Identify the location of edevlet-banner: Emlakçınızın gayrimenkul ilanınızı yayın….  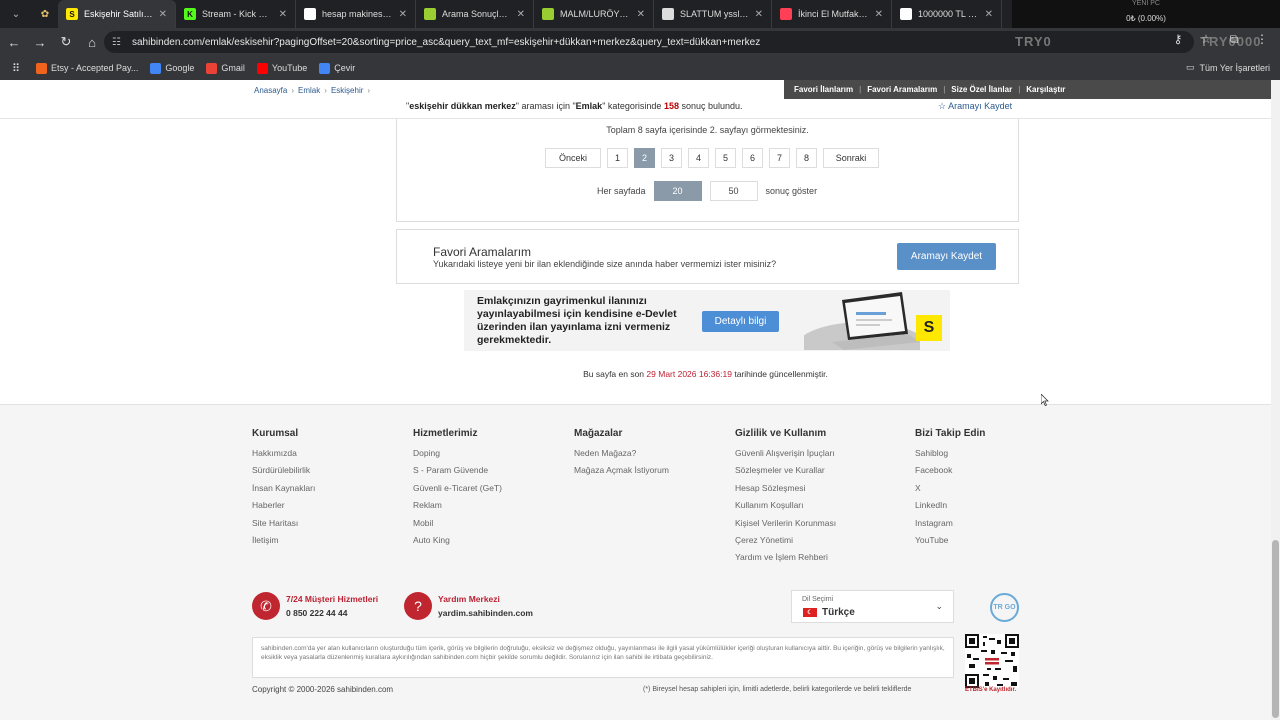
(707, 320).